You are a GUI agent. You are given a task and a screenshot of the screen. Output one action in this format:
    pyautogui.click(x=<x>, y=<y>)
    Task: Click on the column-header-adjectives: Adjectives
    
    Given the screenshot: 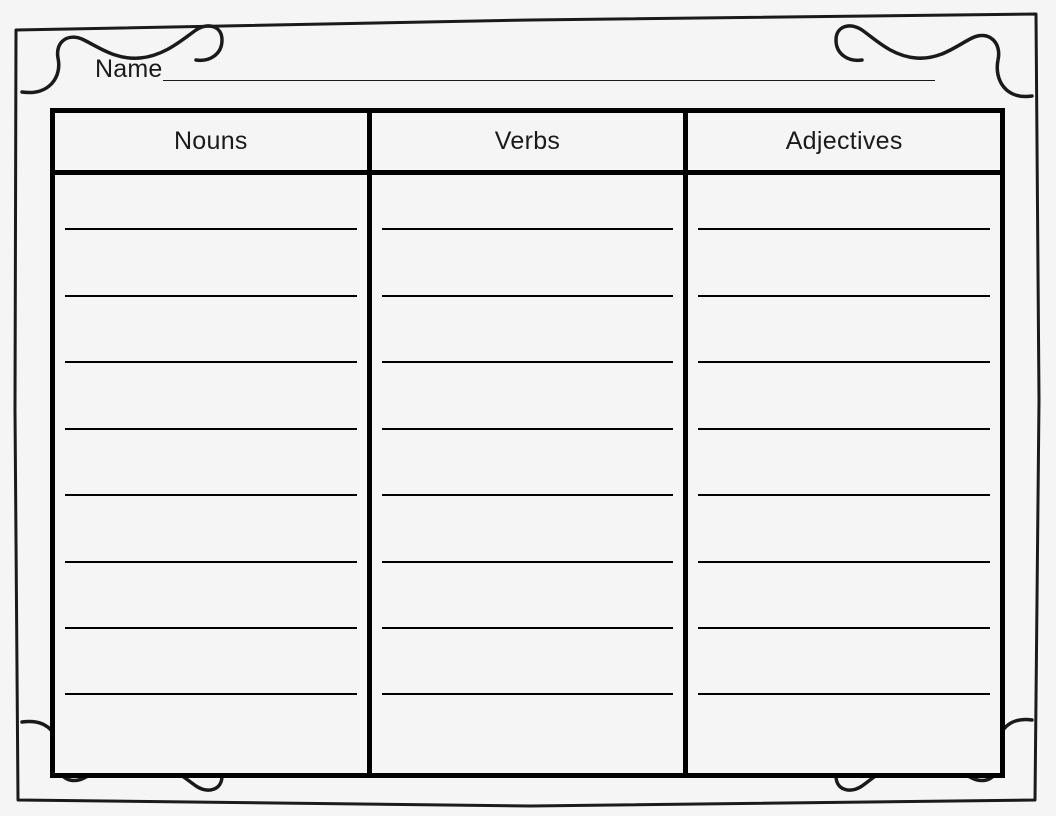 What is the action you would take?
    pyautogui.click(x=841, y=141)
    